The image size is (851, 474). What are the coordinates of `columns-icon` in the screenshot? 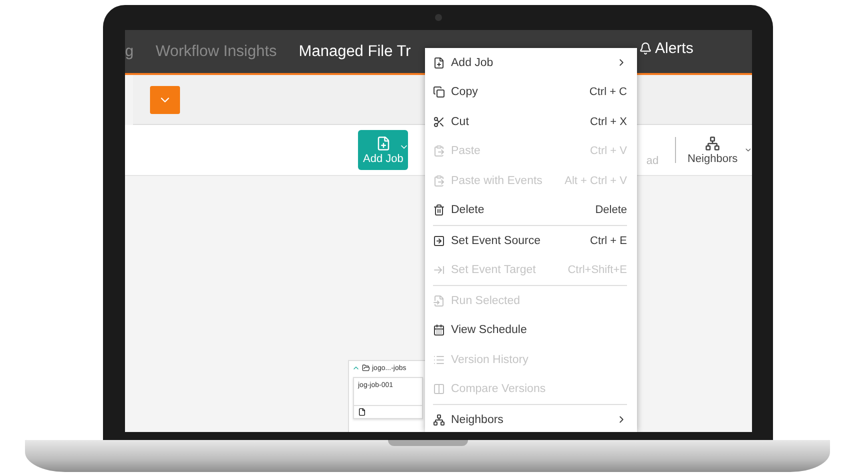 It's located at (439, 389).